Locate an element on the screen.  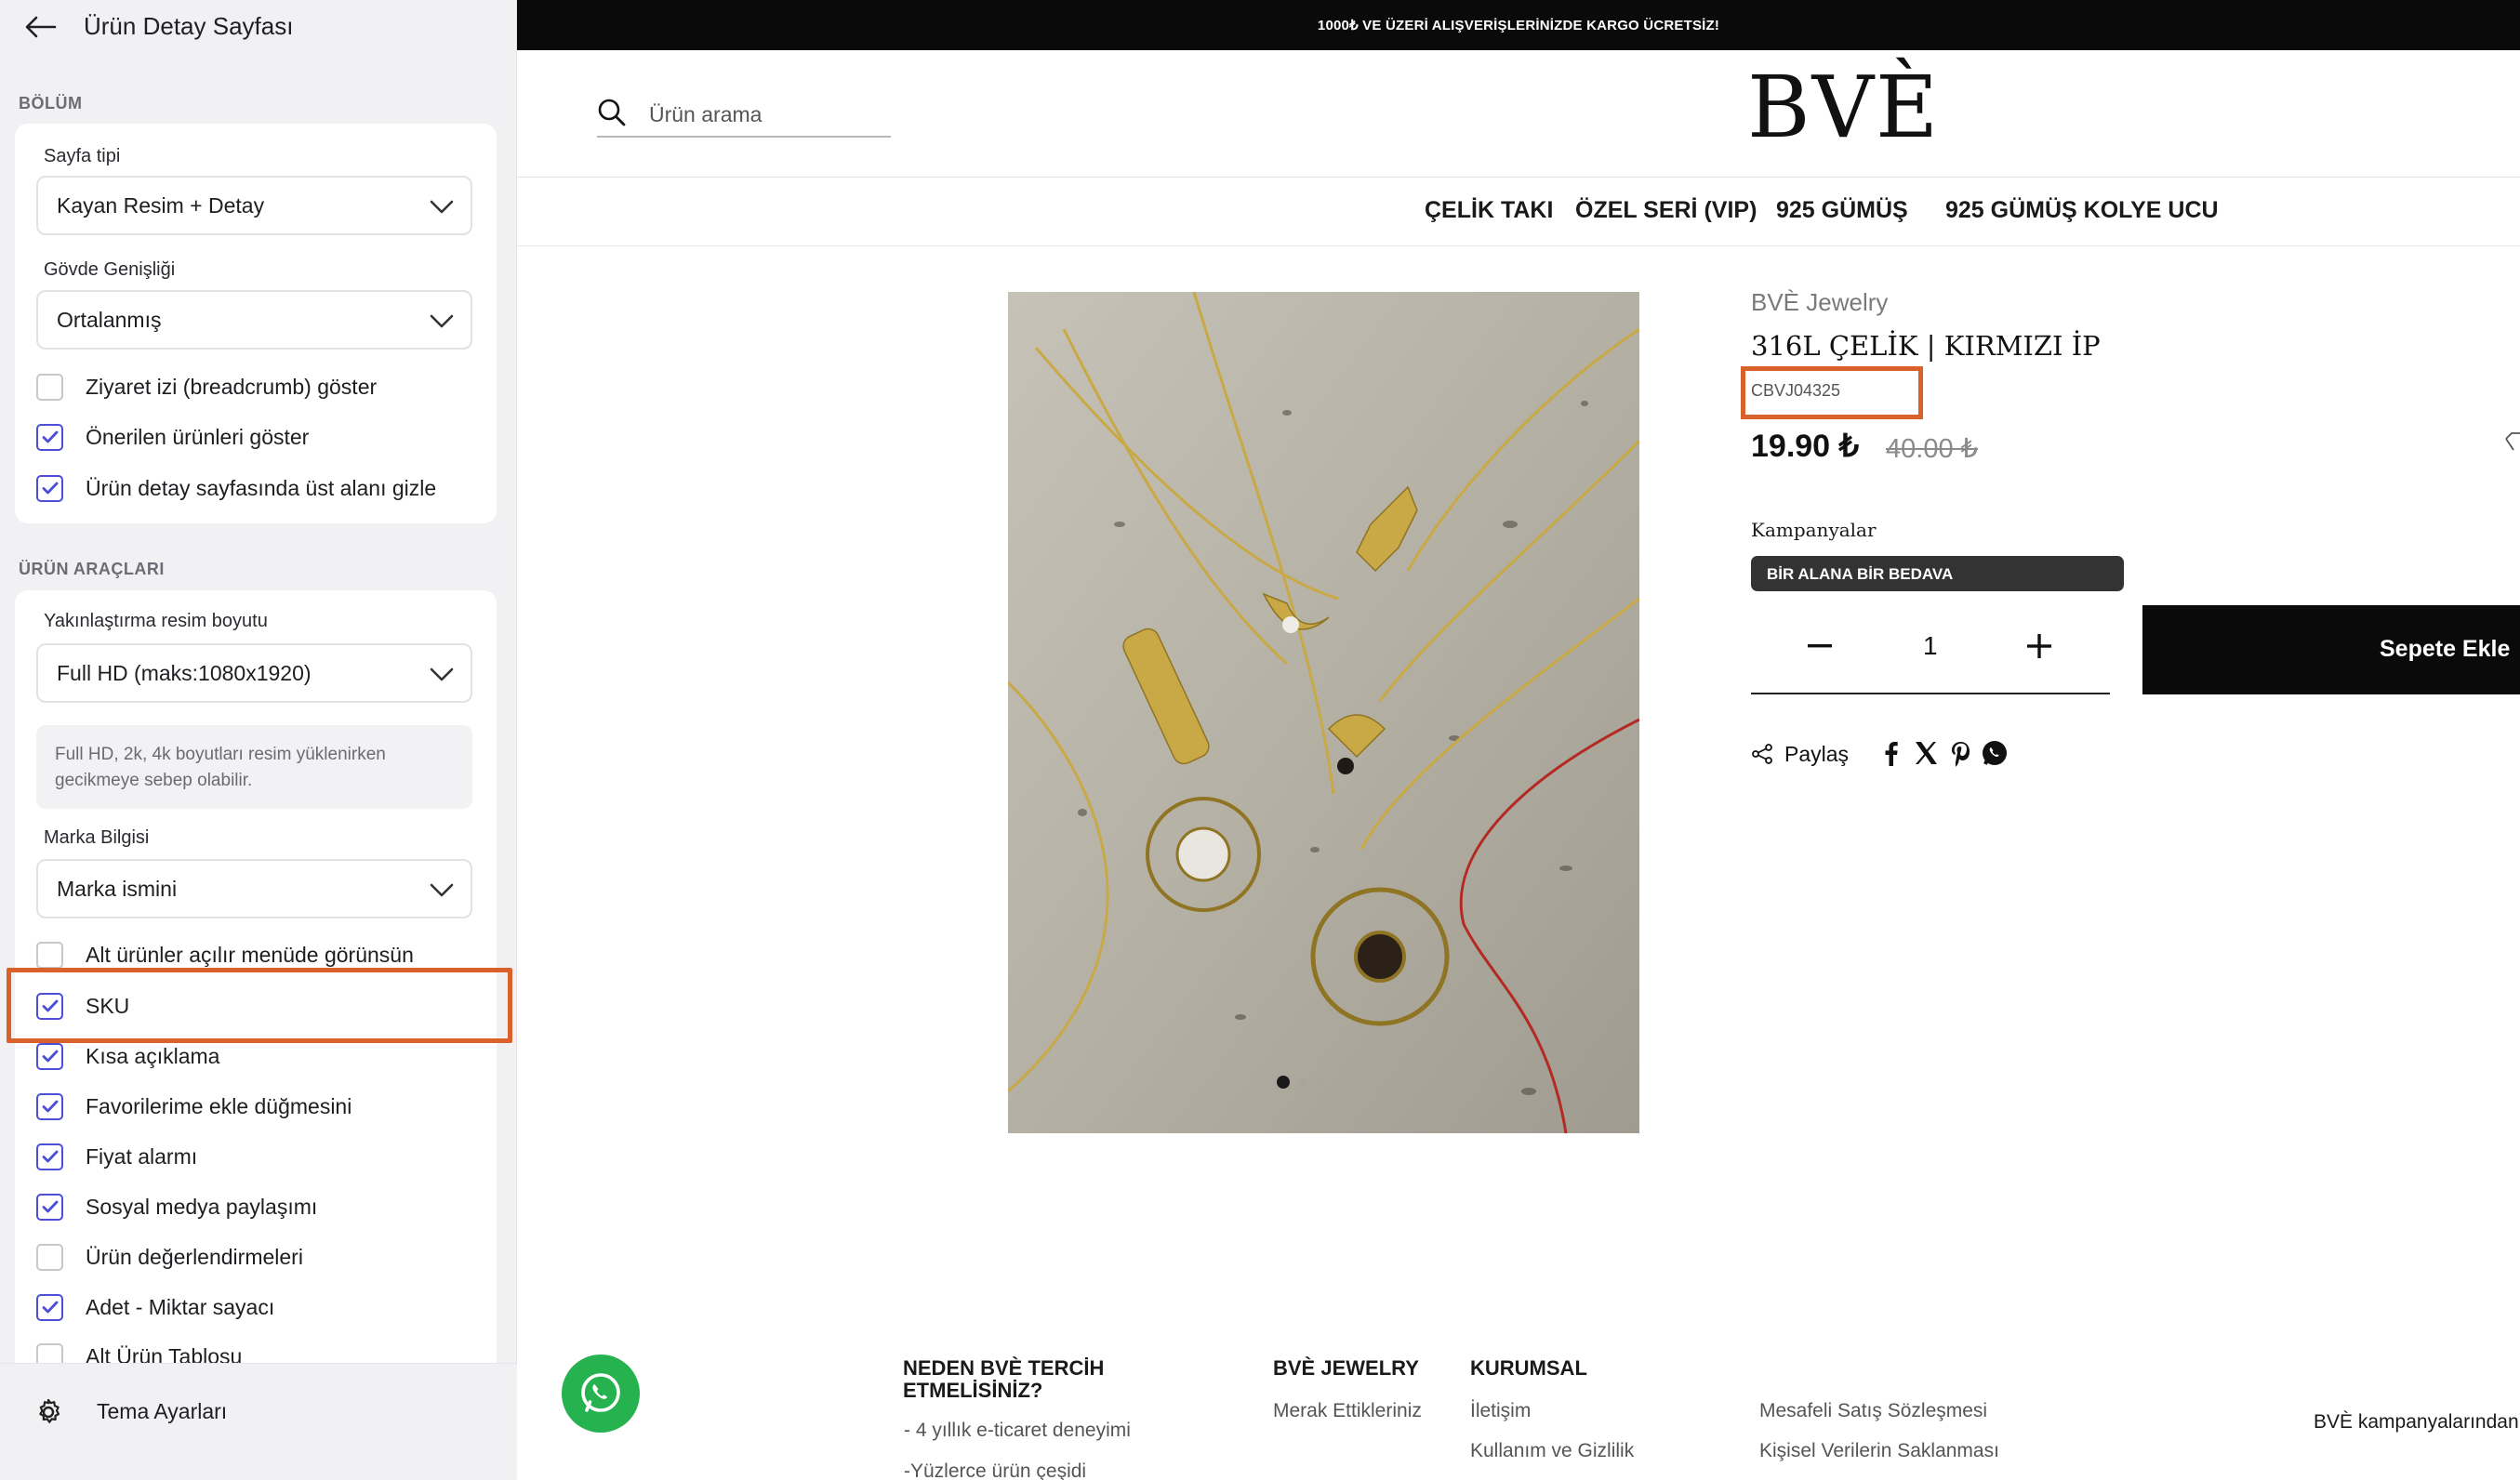
checkbox-label: Ürün değerlendirmeleri is located at coordinates (194, 1256).